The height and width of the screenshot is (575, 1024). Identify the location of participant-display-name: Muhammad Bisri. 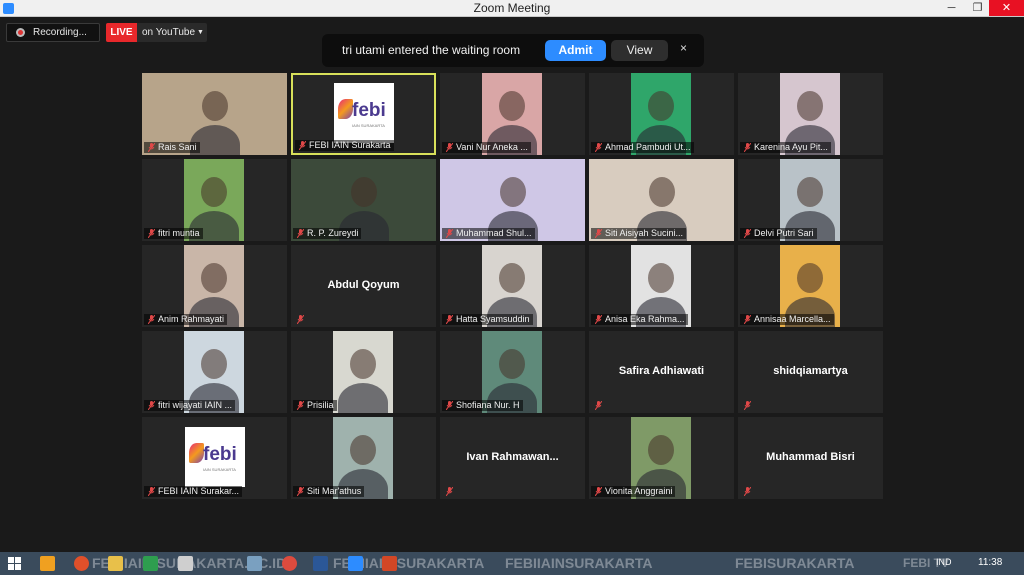
(810, 457).